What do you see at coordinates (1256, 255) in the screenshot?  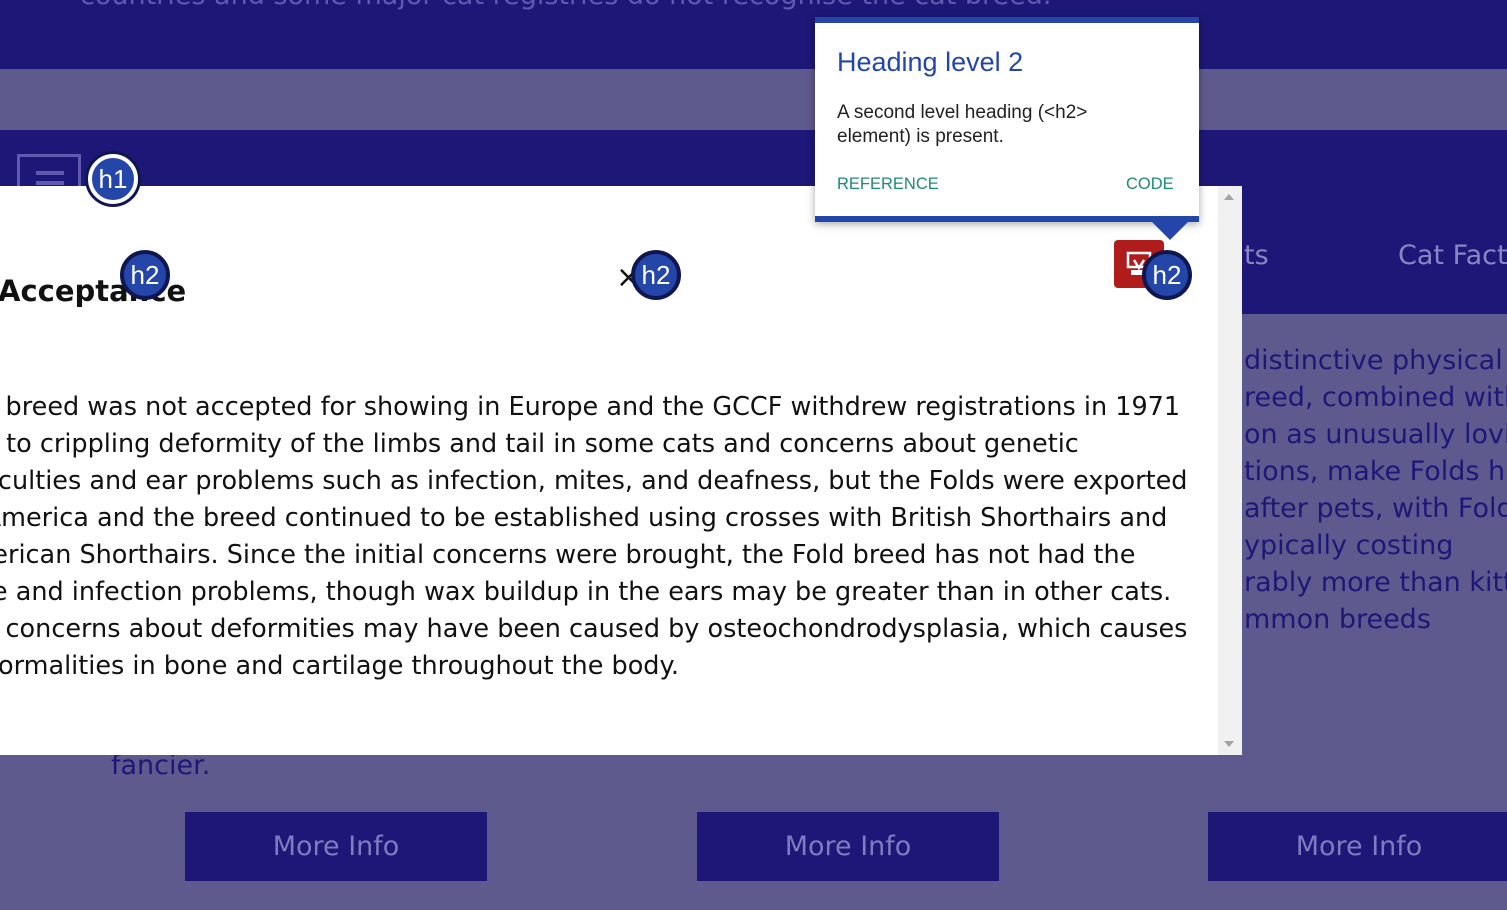 I see `nav-item-partial: ts` at bounding box center [1256, 255].